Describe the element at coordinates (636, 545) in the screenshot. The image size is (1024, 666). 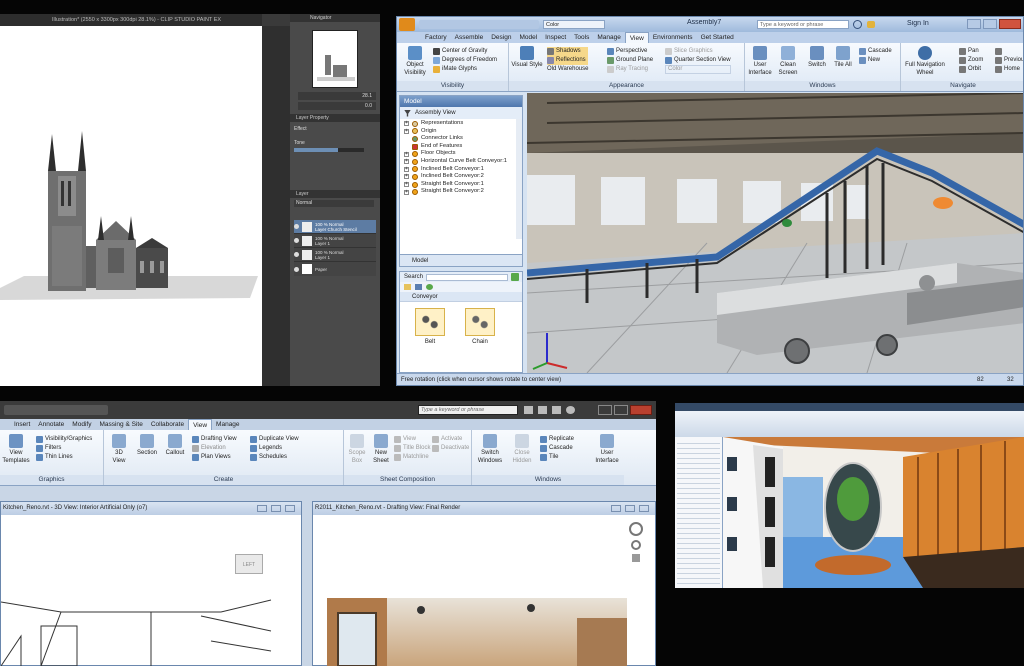
I see `zoom-icon` at that location.